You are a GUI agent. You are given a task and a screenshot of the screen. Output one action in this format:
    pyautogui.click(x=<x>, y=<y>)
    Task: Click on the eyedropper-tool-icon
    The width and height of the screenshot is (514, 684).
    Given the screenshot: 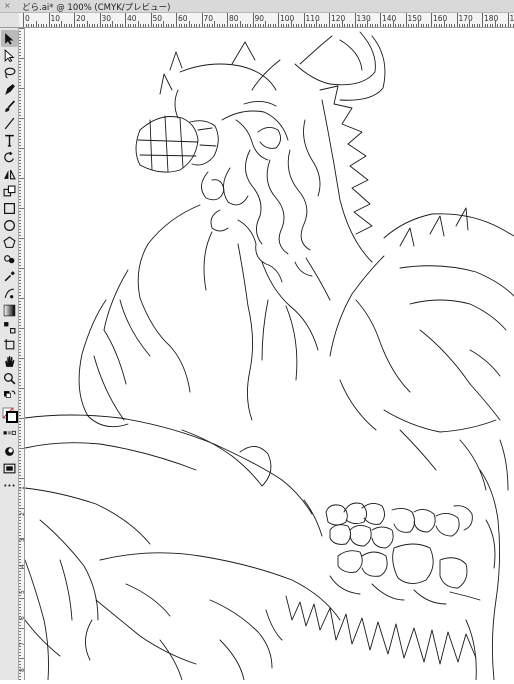 What is the action you would take?
    pyautogui.click(x=9, y=276)
    